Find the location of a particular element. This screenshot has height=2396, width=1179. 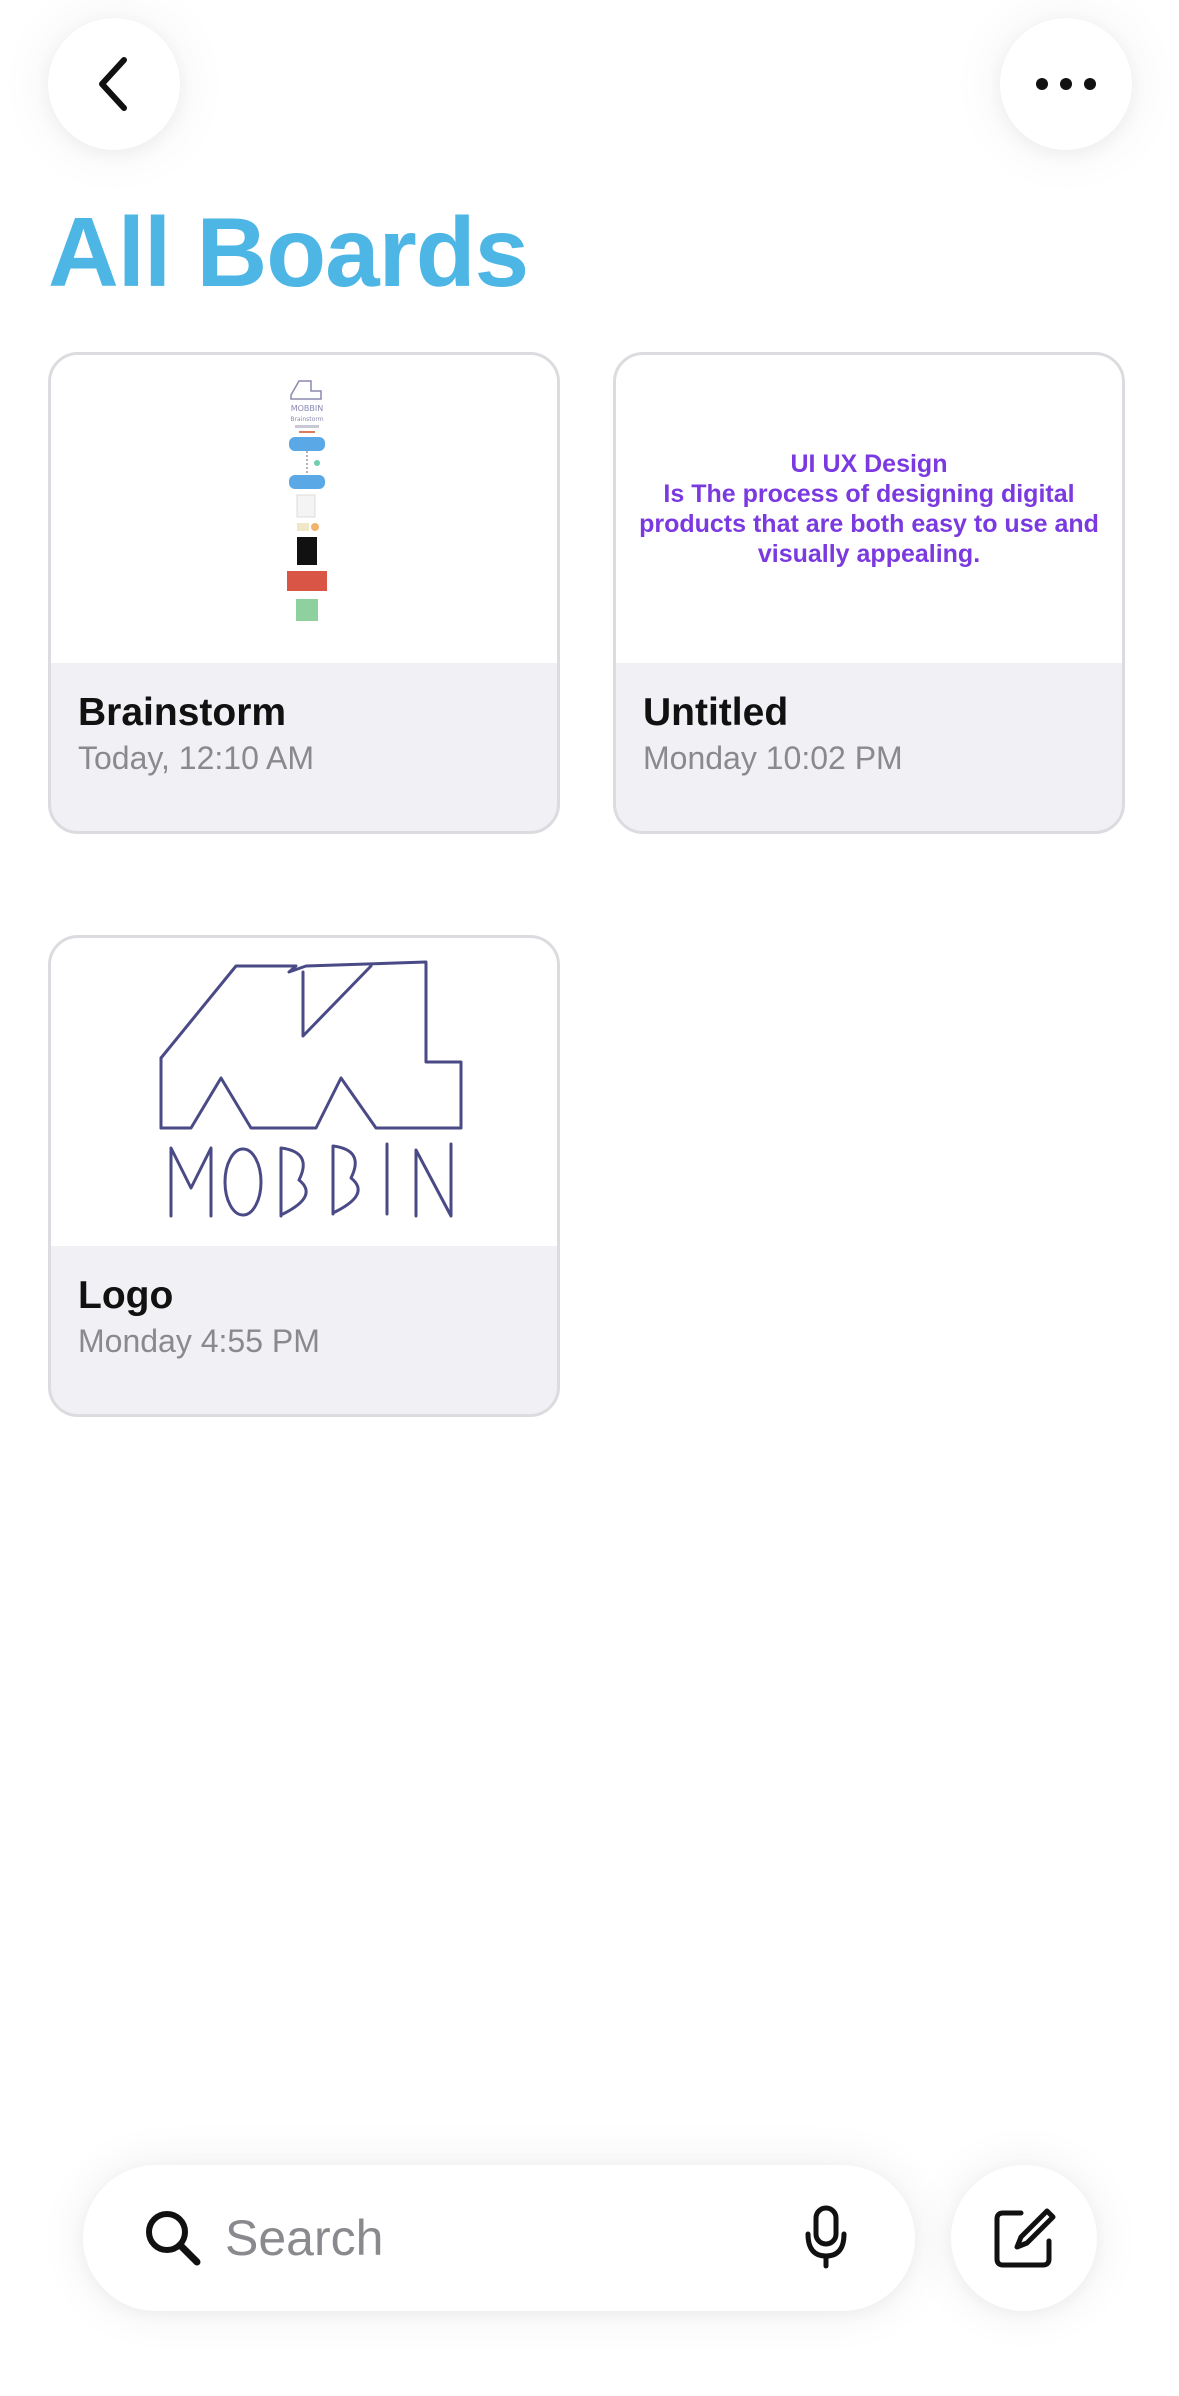

ellipsis-icon is located at coordinates (1066, 84).